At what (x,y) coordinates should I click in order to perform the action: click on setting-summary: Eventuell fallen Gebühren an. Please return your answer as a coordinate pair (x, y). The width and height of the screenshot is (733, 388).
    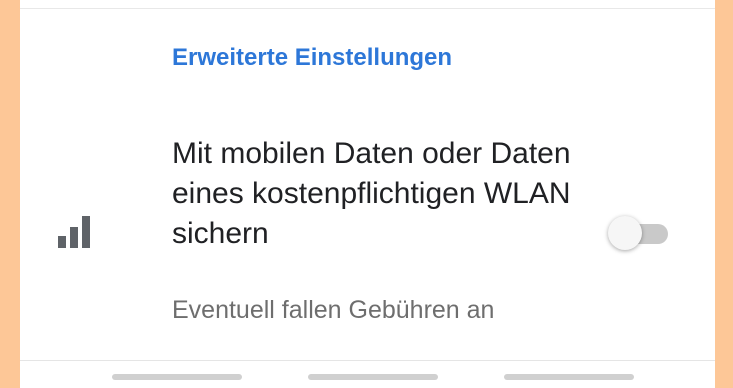
    Looking at the image, I should click on (333, 310).